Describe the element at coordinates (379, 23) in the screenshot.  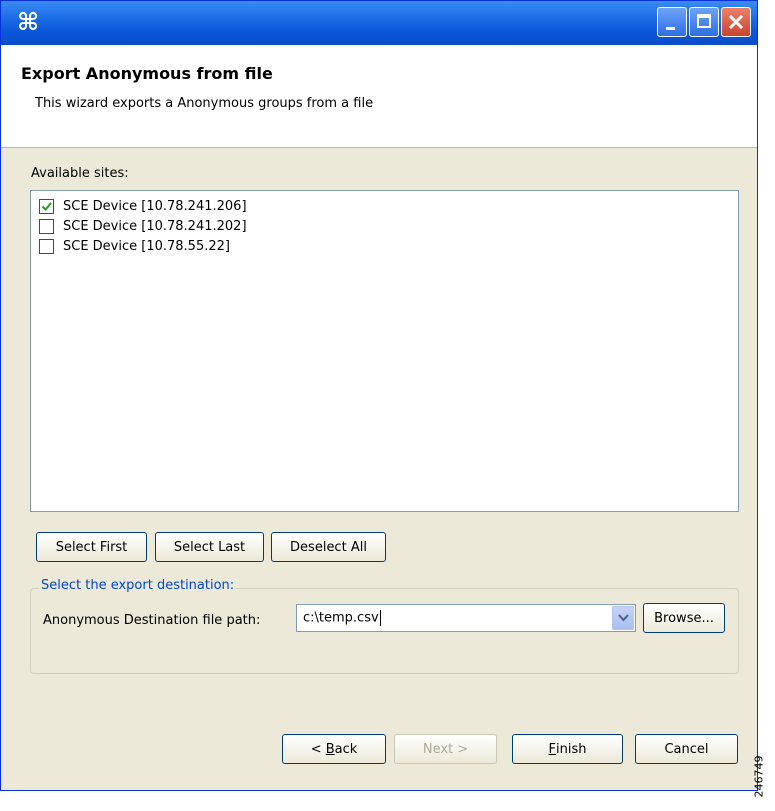
I see `title-bar: ⌘` at that location.